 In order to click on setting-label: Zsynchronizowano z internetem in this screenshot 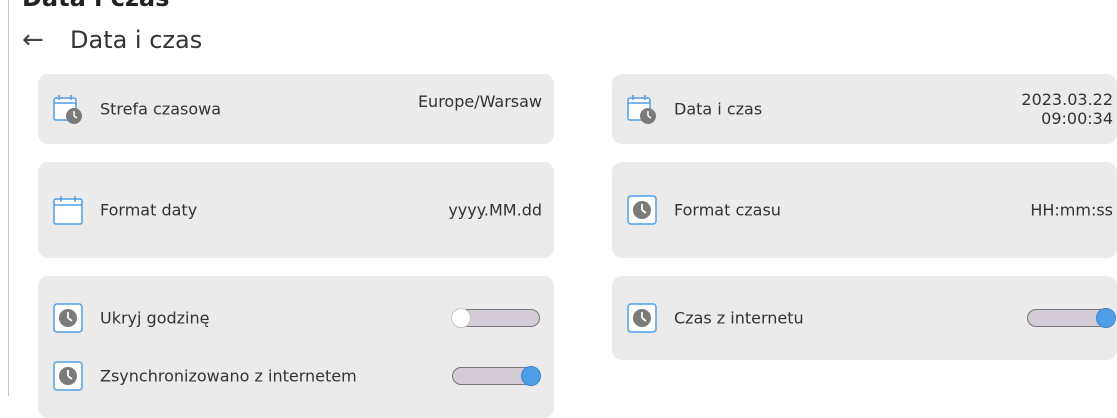, I will do `click(228, 376)`.